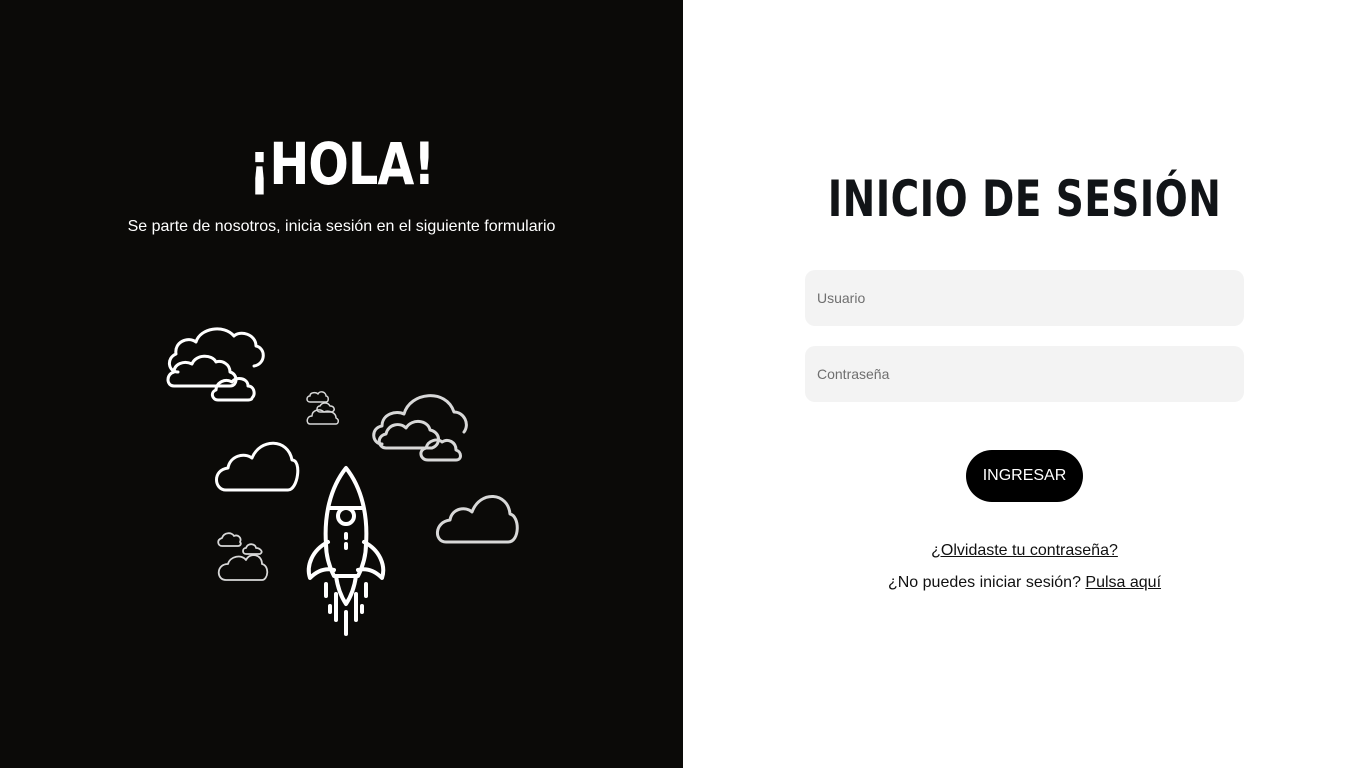 This screenshot has height=768, width=1366. I want to click on password-input, so click(1024, 374).